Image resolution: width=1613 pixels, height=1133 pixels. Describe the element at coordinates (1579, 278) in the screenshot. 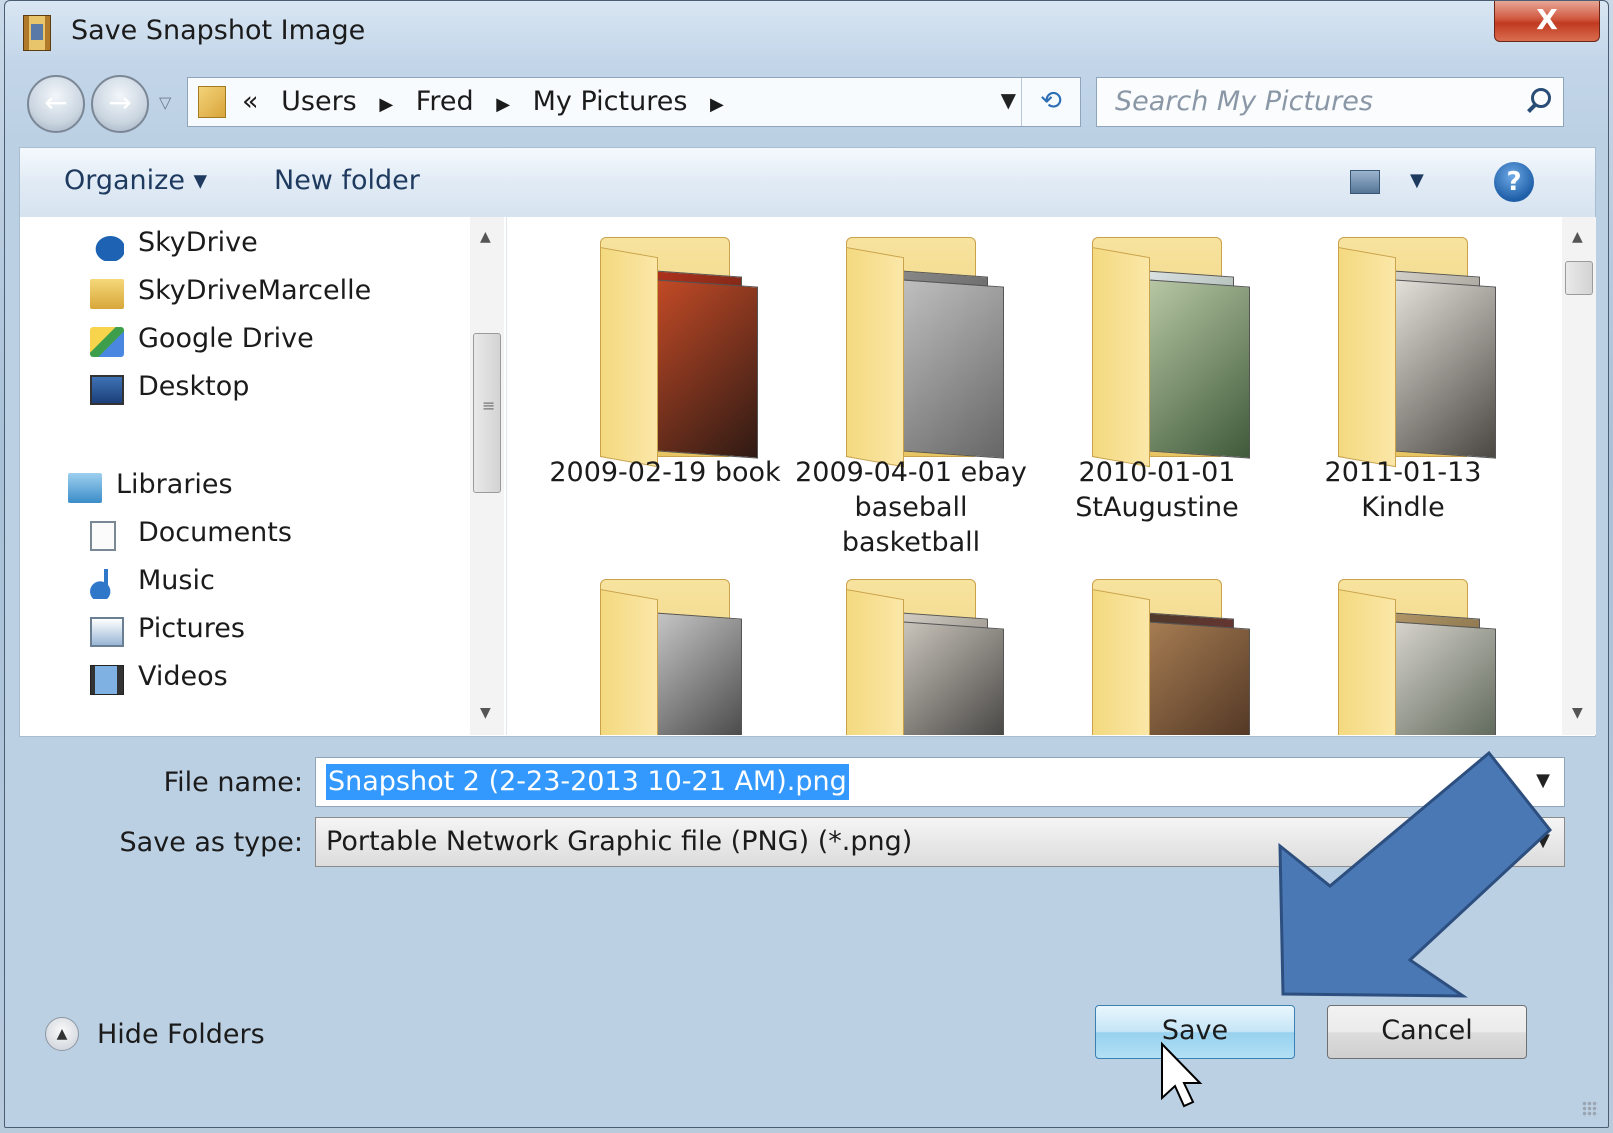

I see `scrollbar-thumb` at that location.